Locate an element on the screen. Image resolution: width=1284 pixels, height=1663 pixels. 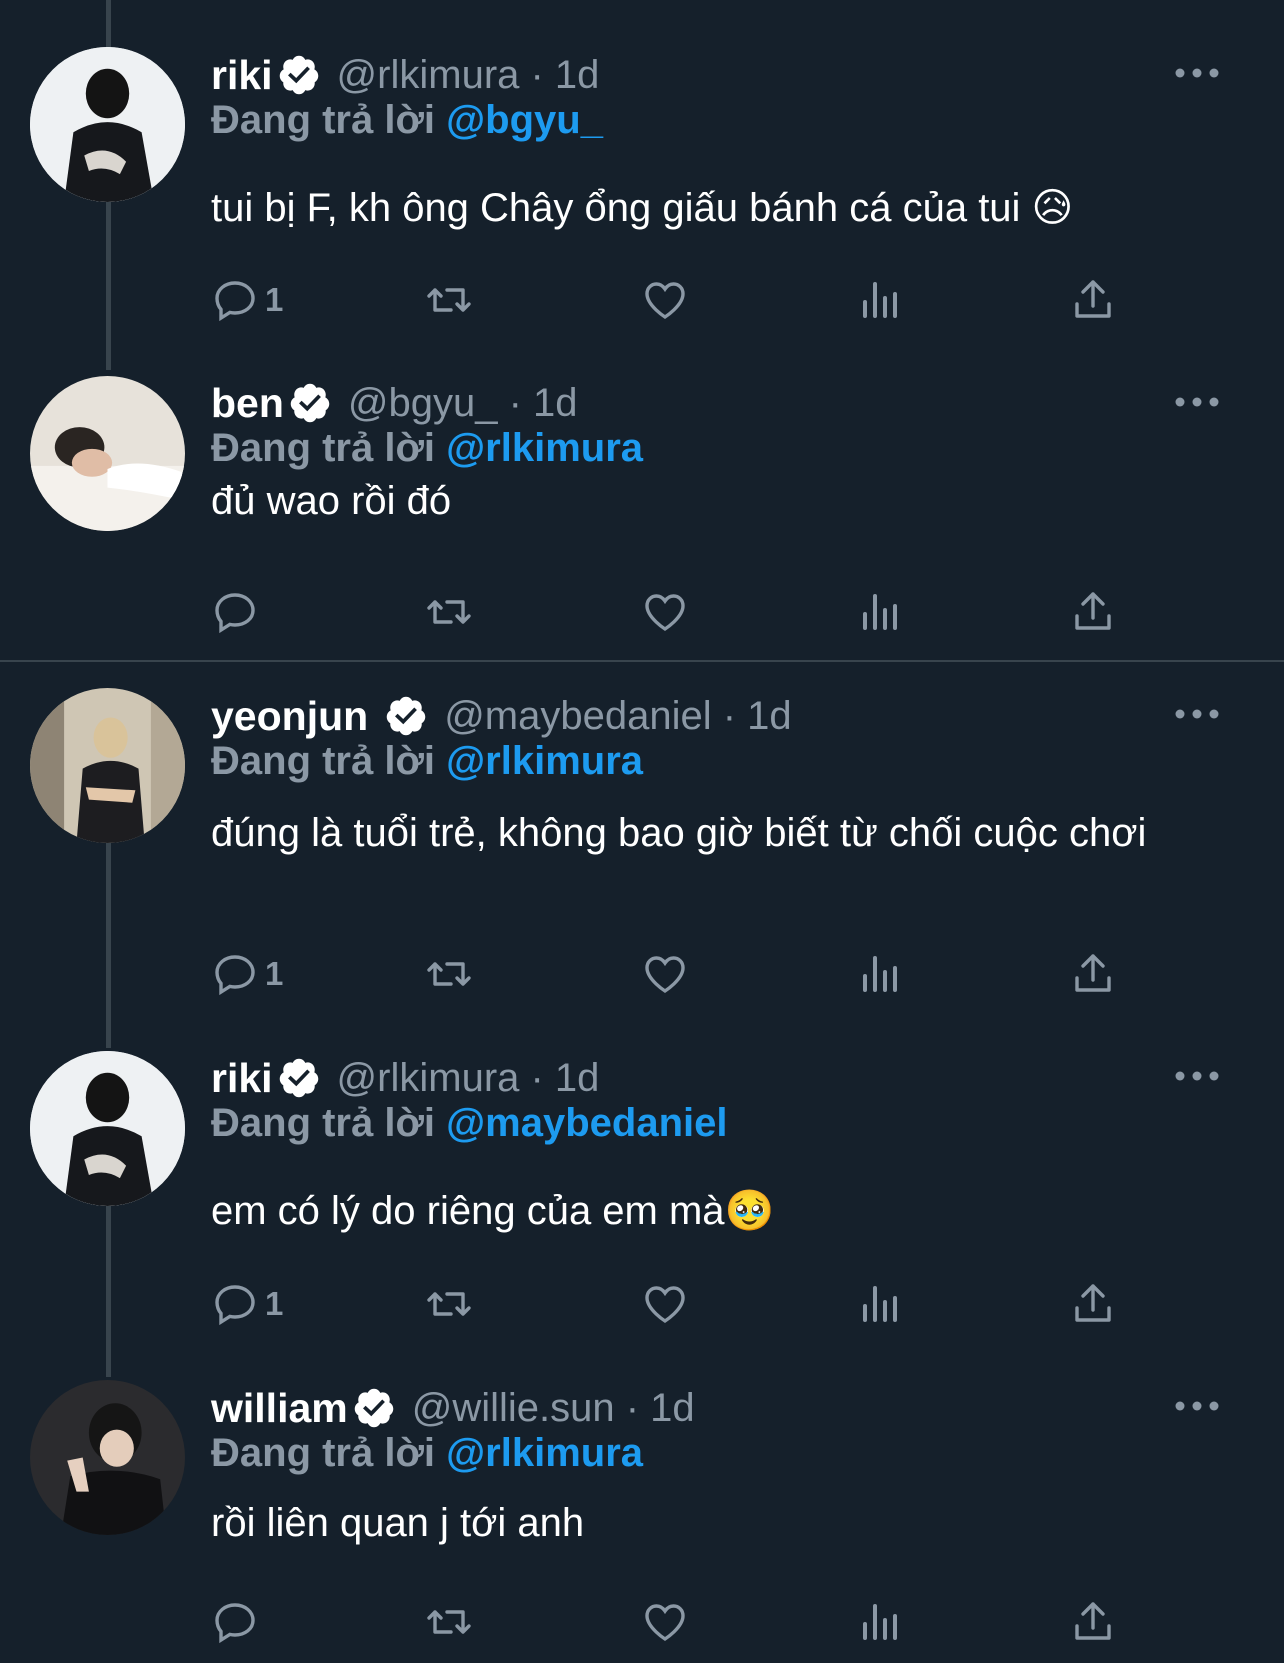
tweet-text: rồi liên quan j tới anh is located at coordinates (398, 1523).